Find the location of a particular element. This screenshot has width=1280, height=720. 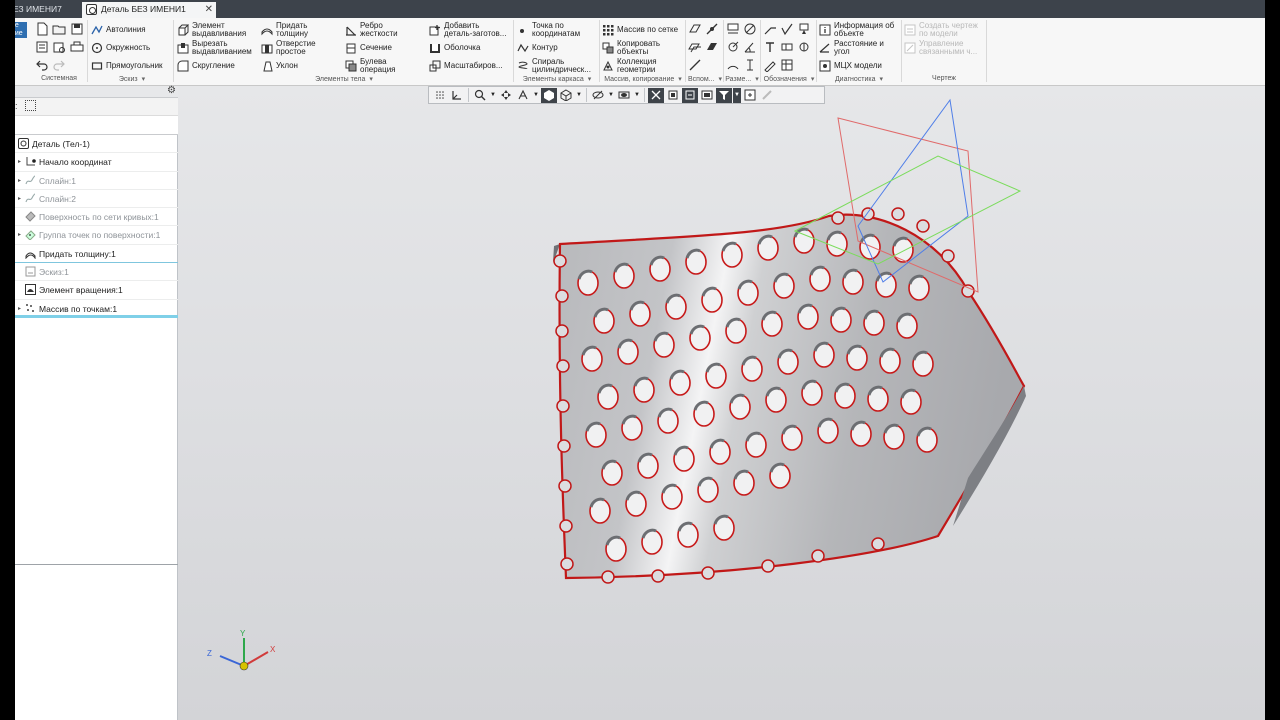

tree-node: ▸ Массив по точкам:1 is located at coordinates (96, 309).